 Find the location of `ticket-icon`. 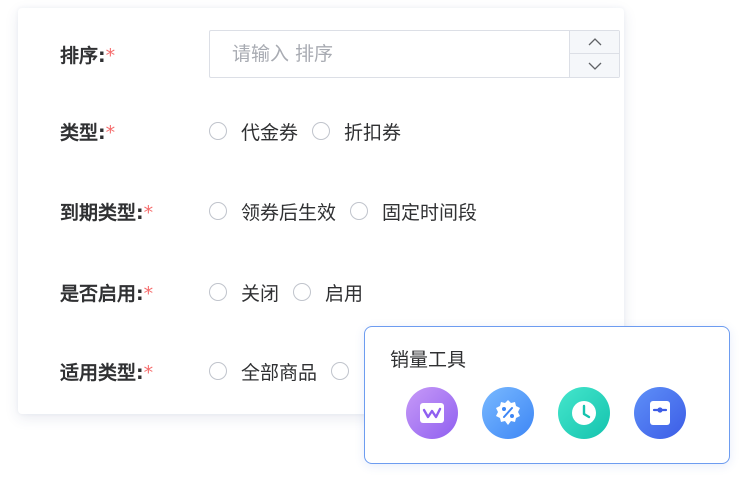

ticket-icon is located at coordinates (660, 413).